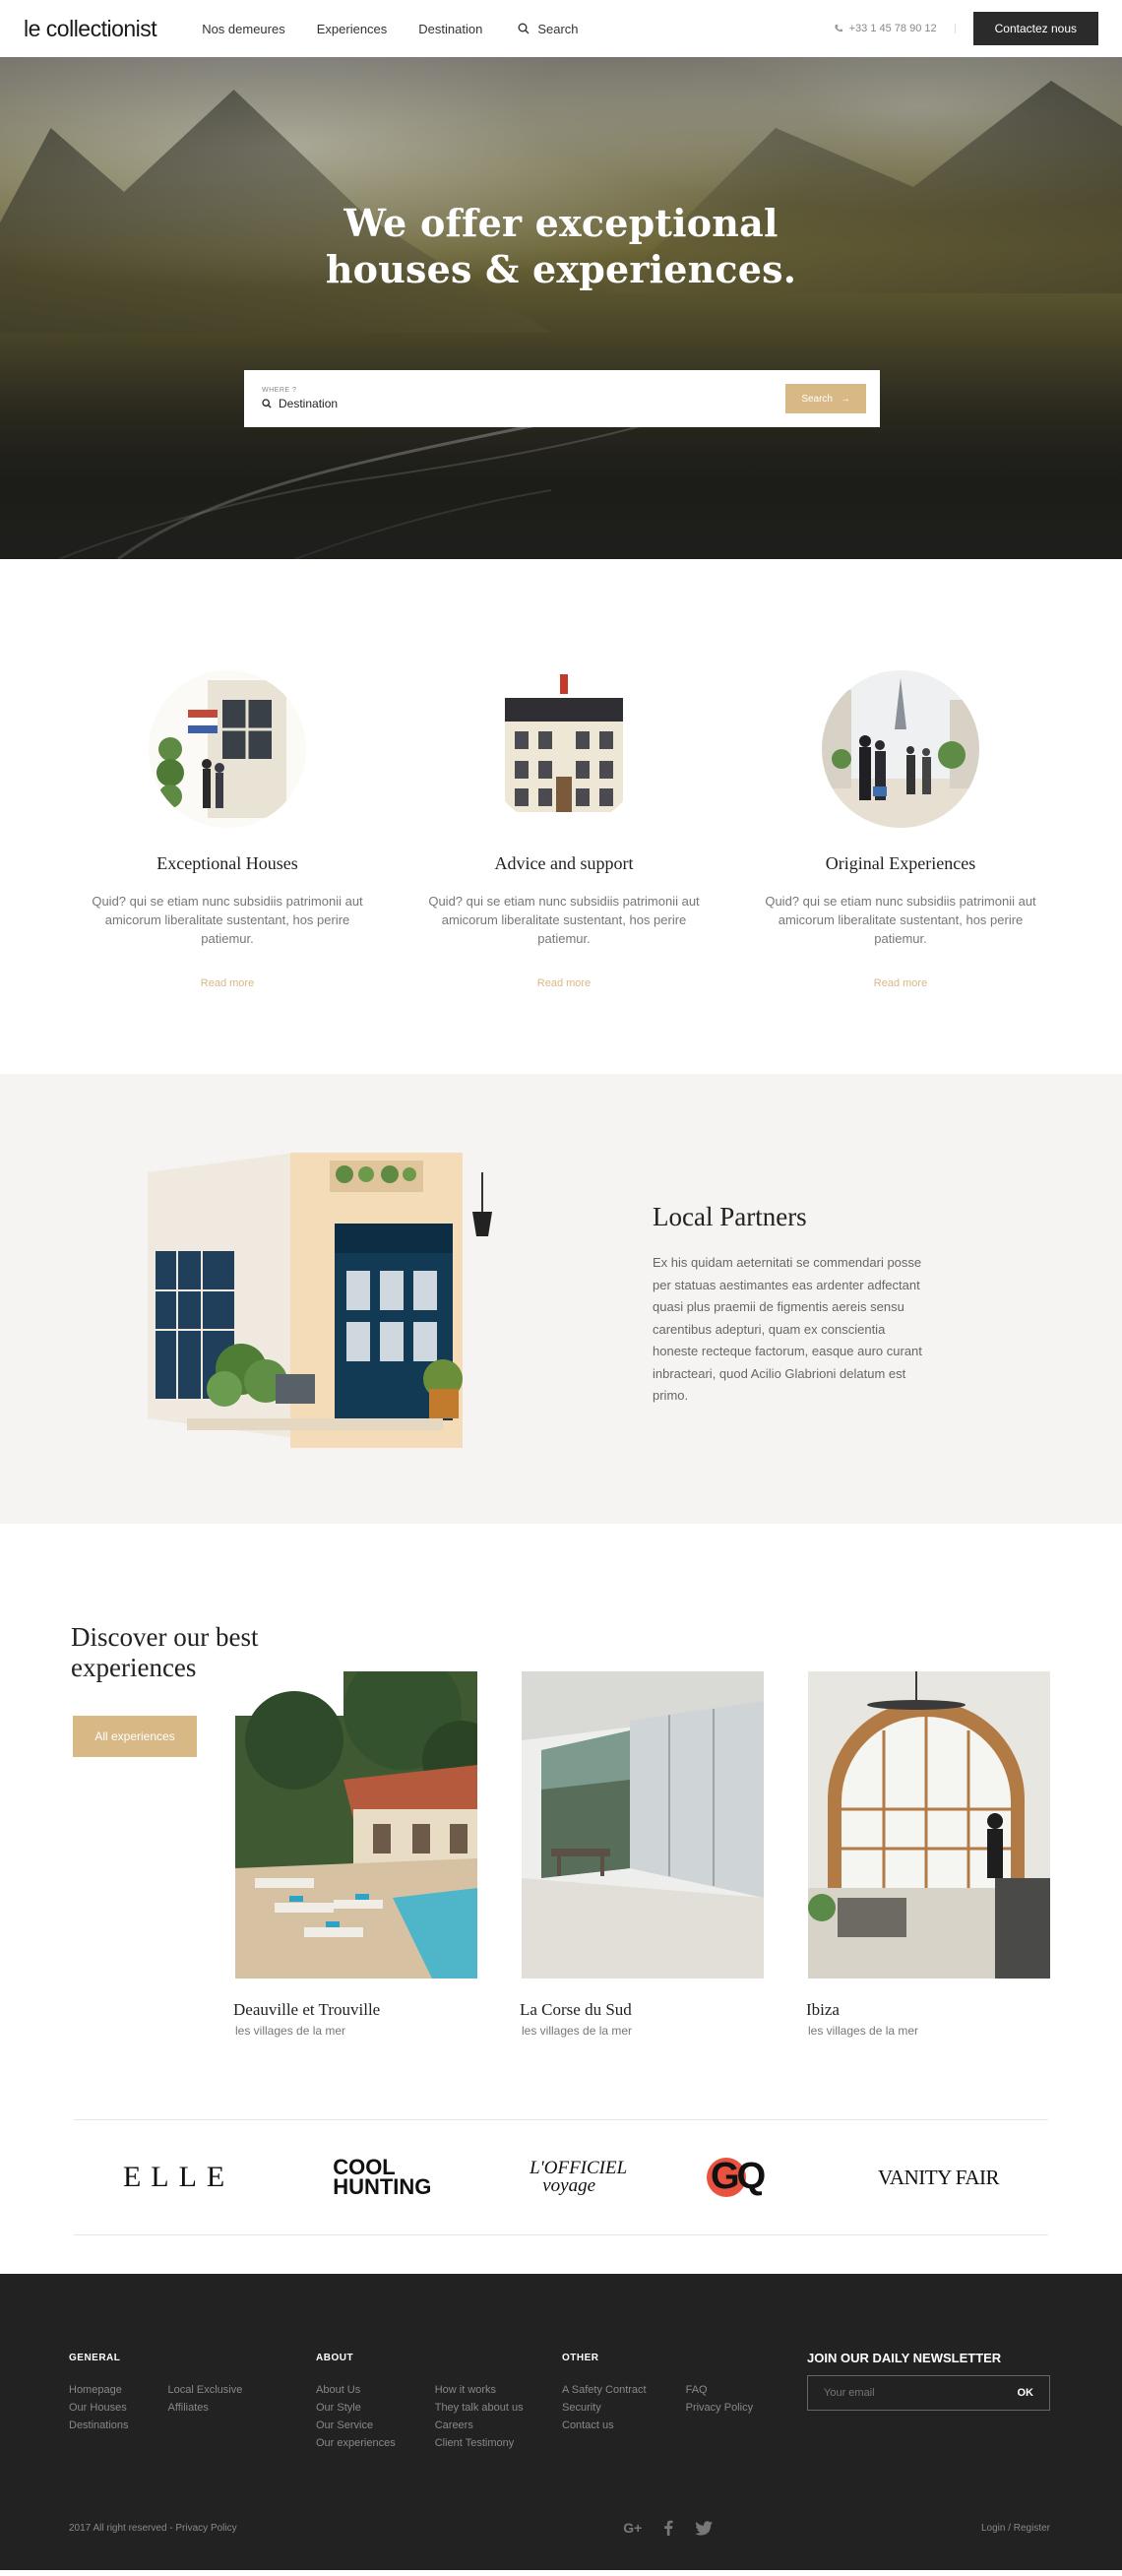 The height and width of the screenshot is (2576, 1122). Describe the element at coordinates (344, 1305) in the screenshot. I see `shopfront-illustration` at that location.